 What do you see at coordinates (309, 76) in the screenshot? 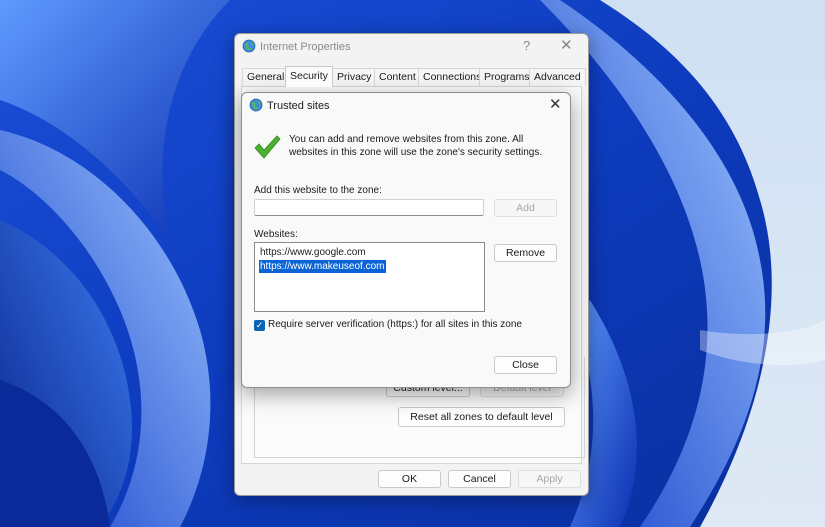
I see `tab-security: Security` at bounding box center [309, 76].